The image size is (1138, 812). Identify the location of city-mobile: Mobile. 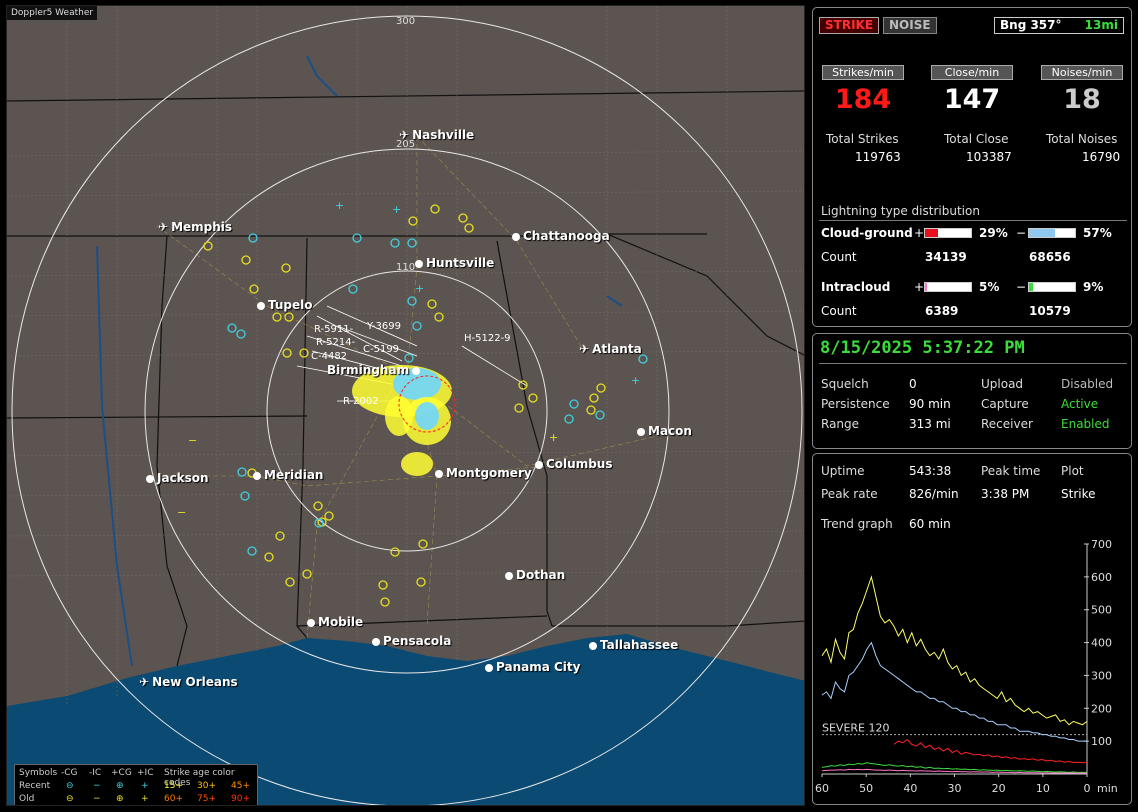
(335, 622).